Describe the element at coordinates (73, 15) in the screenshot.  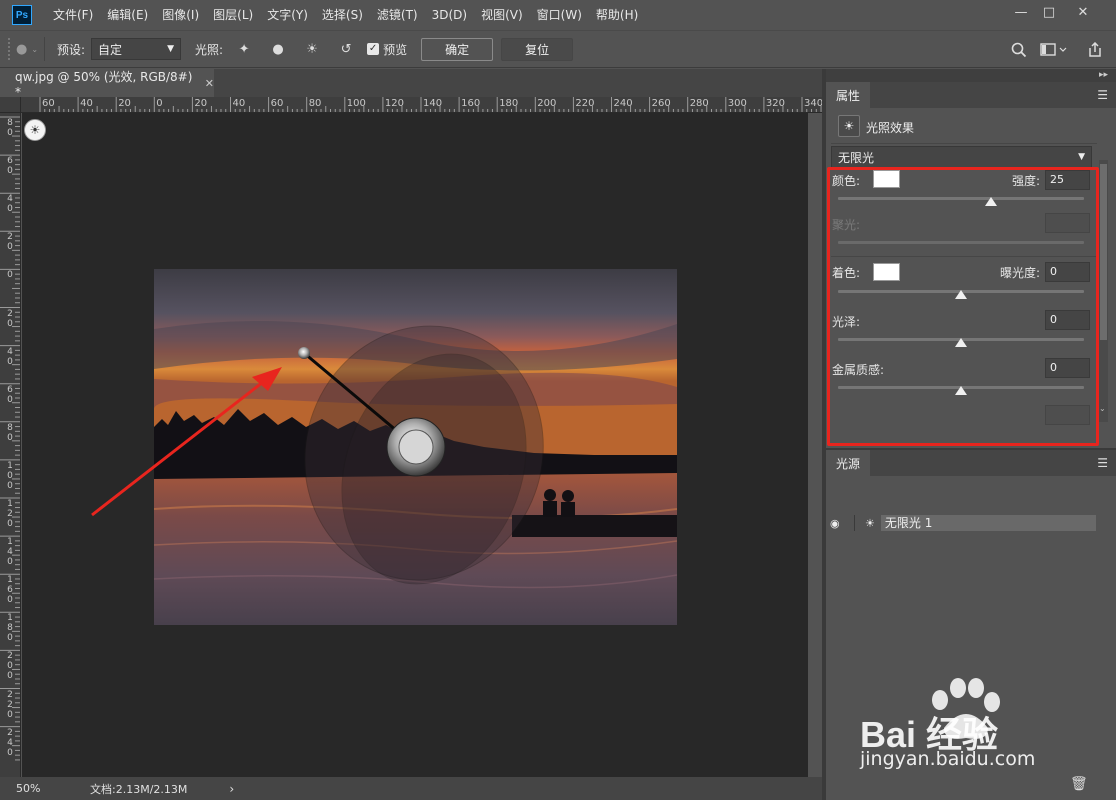
I see `menu-file: 文件(F)` at that location.